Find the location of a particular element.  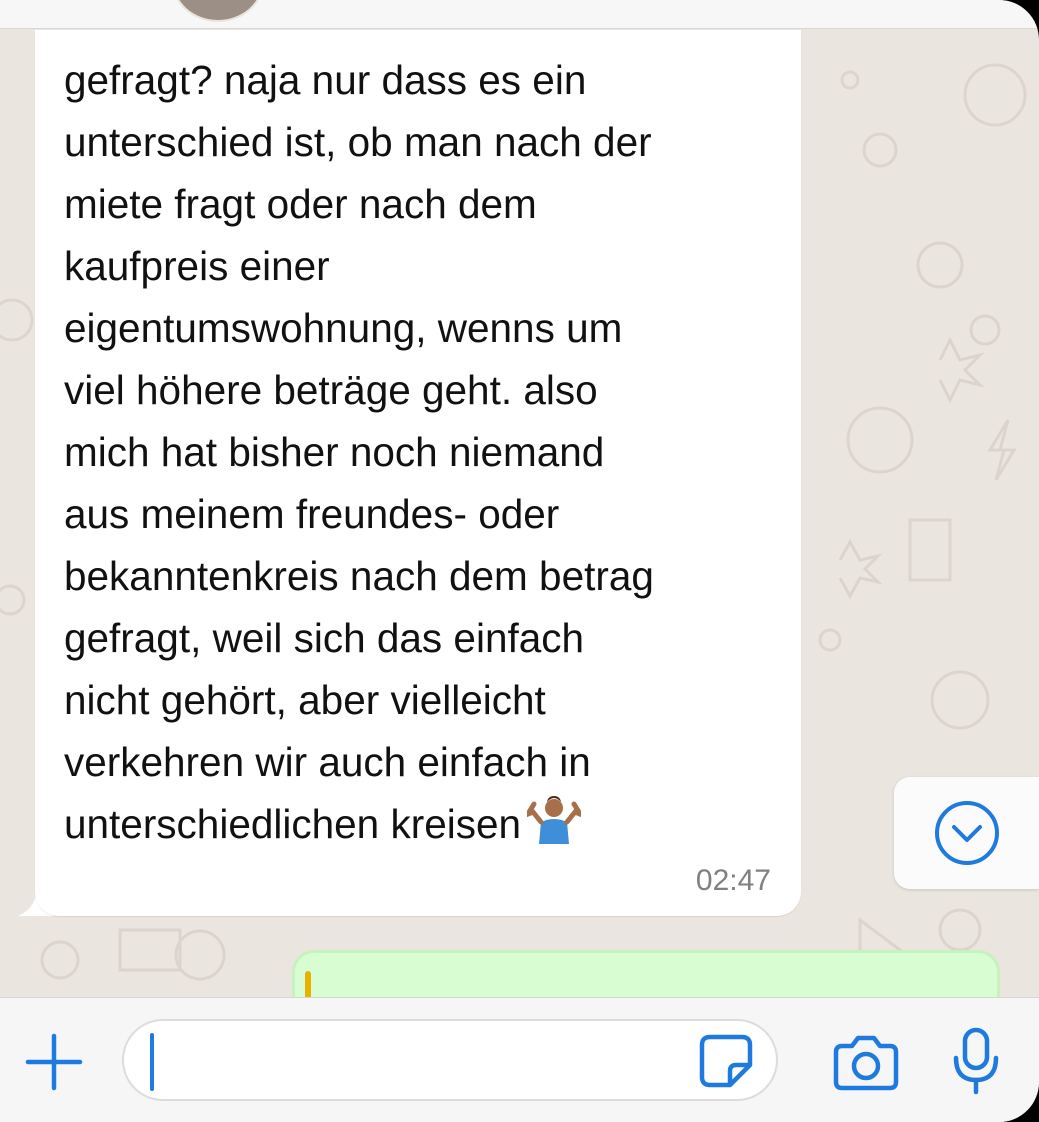

chevron-down-icon is located at coordinates (966, 833).